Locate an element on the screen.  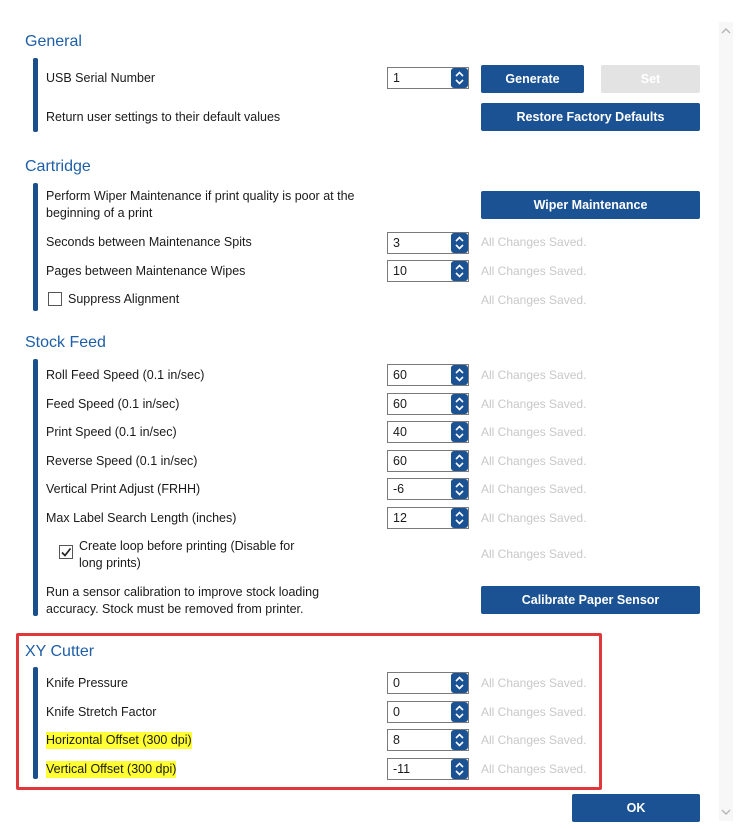
wiper-maintenance-button: Wiper Maintenance is located at coordinates (590, 205).